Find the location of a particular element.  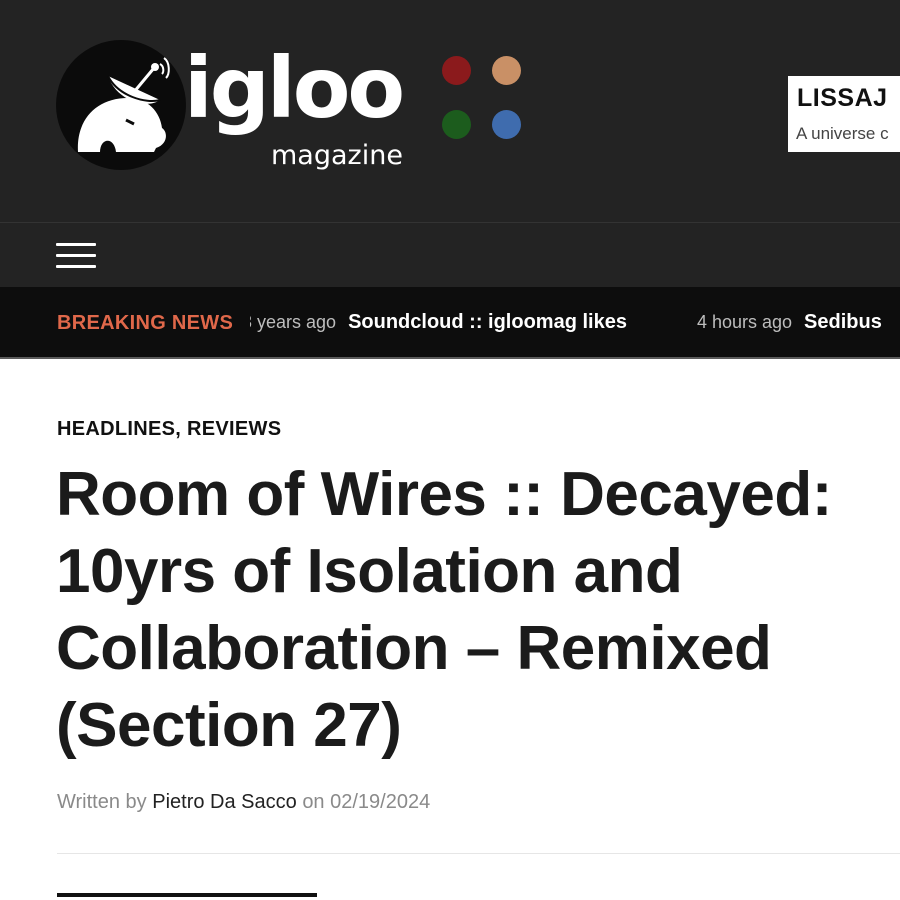

byline-prefix: Written by is located at coordinates (102, 802).